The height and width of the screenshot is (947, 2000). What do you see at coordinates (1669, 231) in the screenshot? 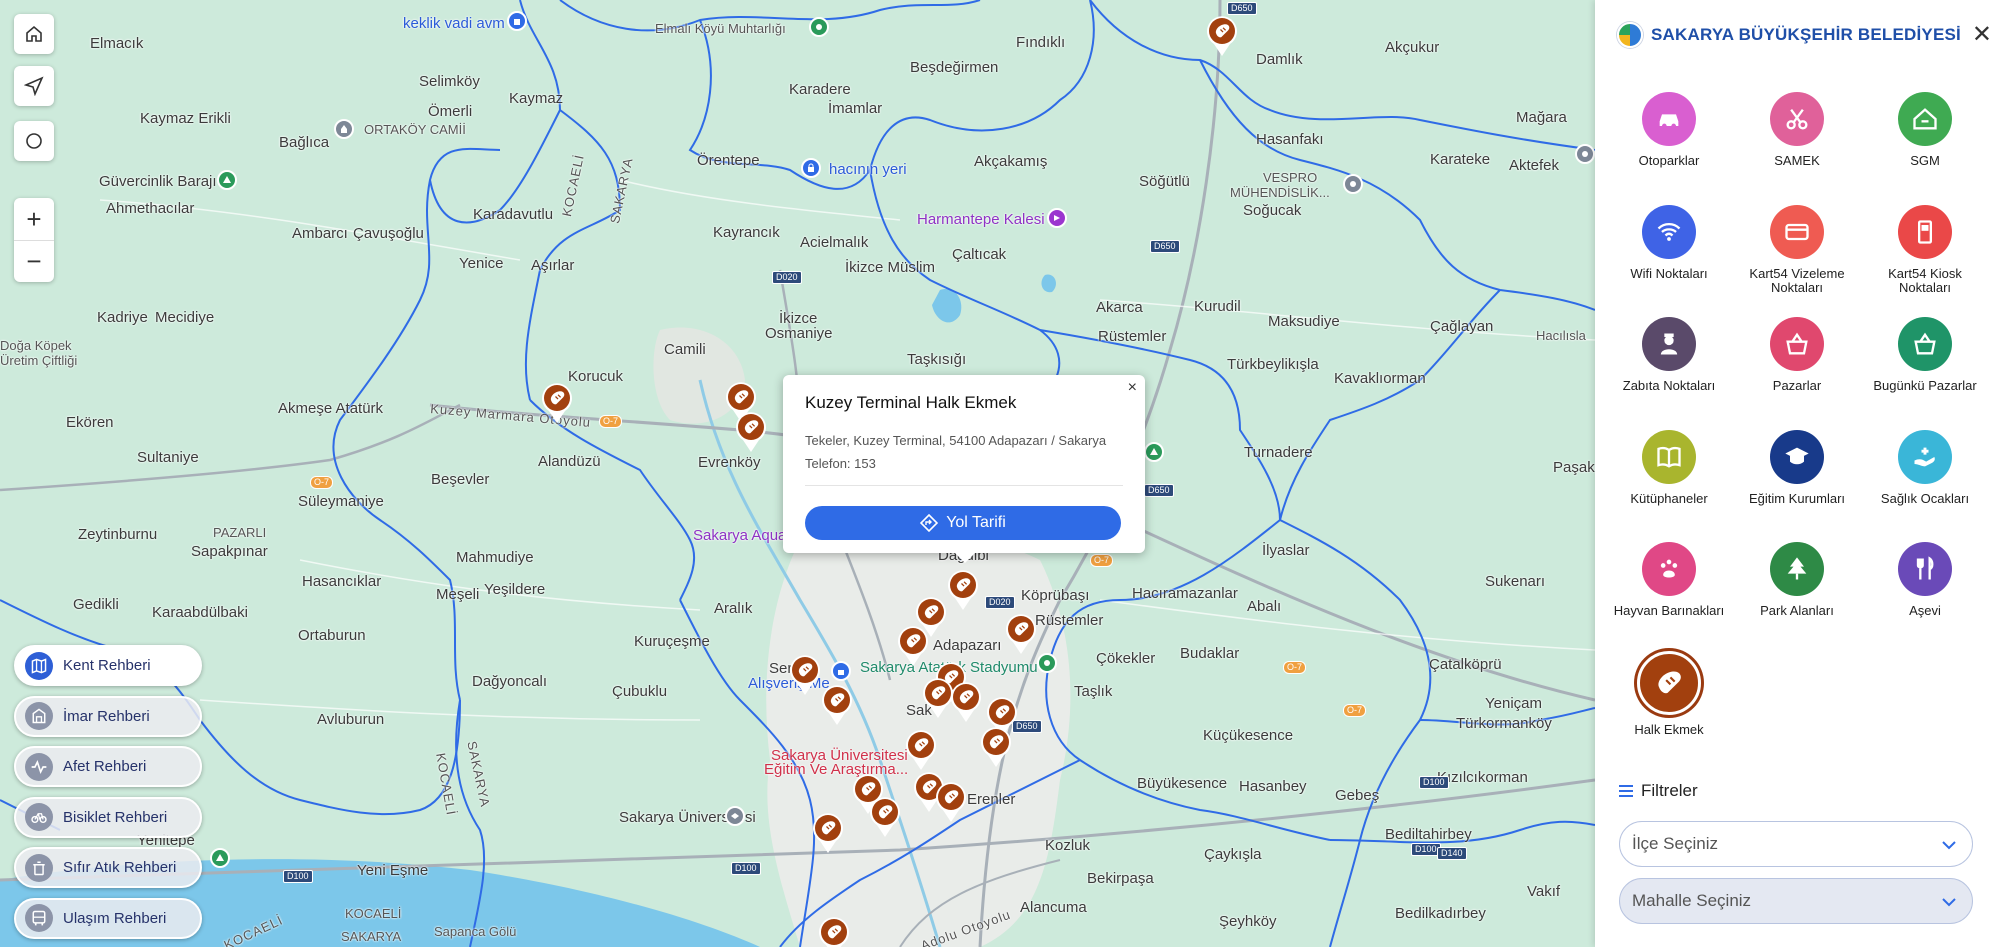
I see `wifi-icon` at bounding box center [1669, 231].